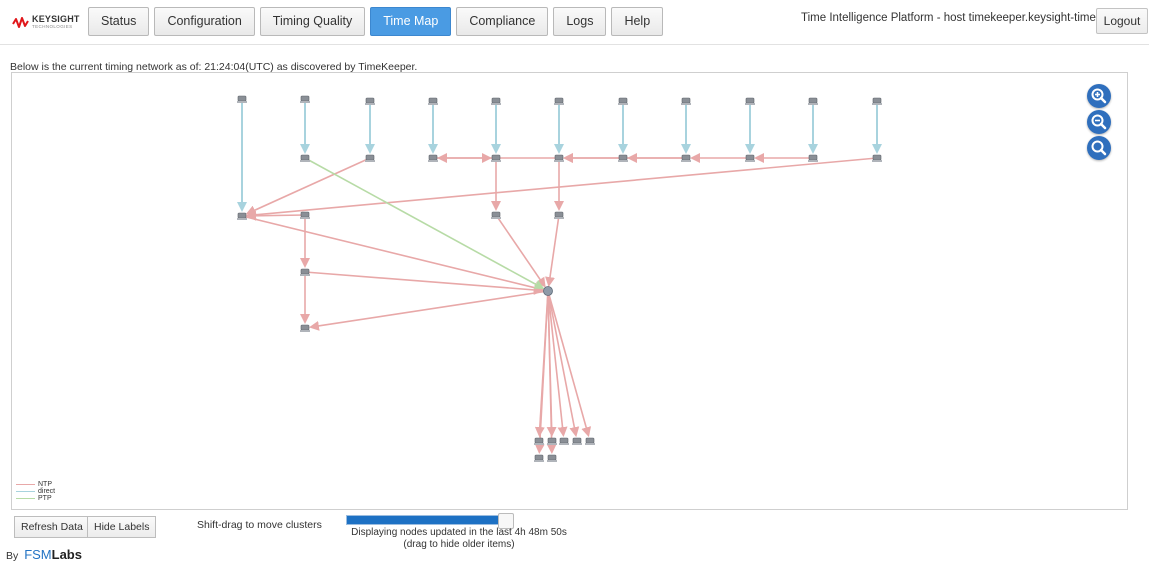  I want to click on map-legend: NTP direct PTP, so click(35, 491).